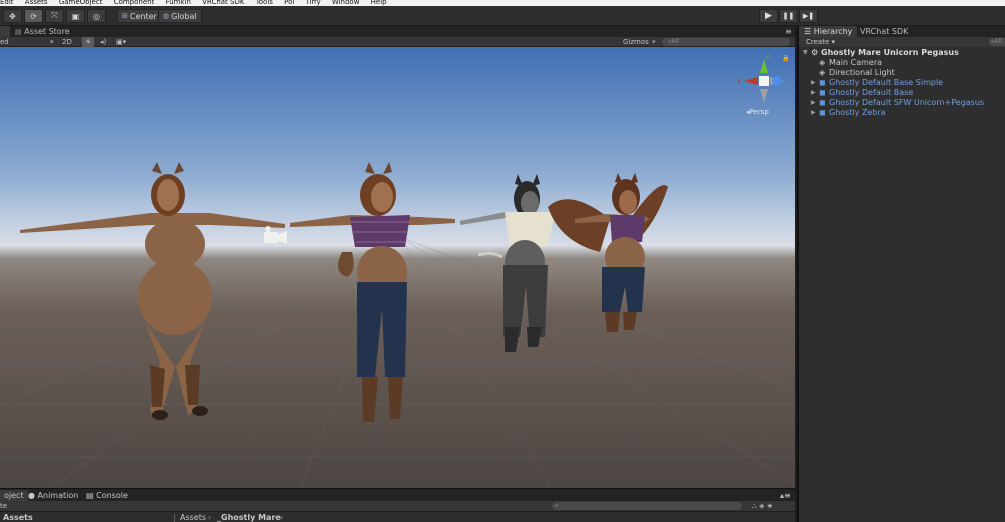  What do you see at coordinates (647, 506) in the screenshot?
I see `project-search-input: ⌕` at bounding box center [647, 506].